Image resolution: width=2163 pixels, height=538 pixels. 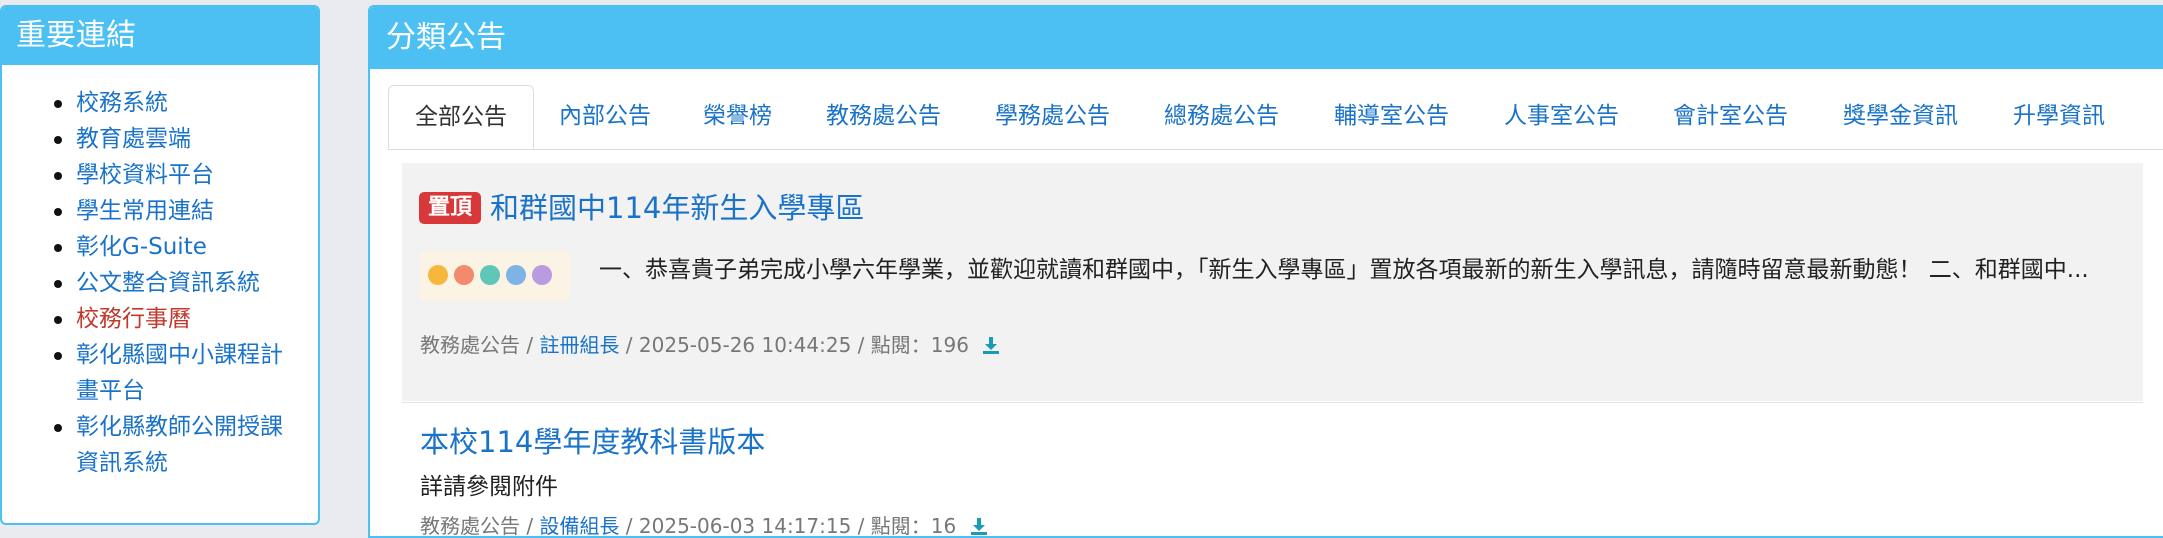 I want to click on tab-counseling: 輔導室公告, so click(x=1391, y=116).